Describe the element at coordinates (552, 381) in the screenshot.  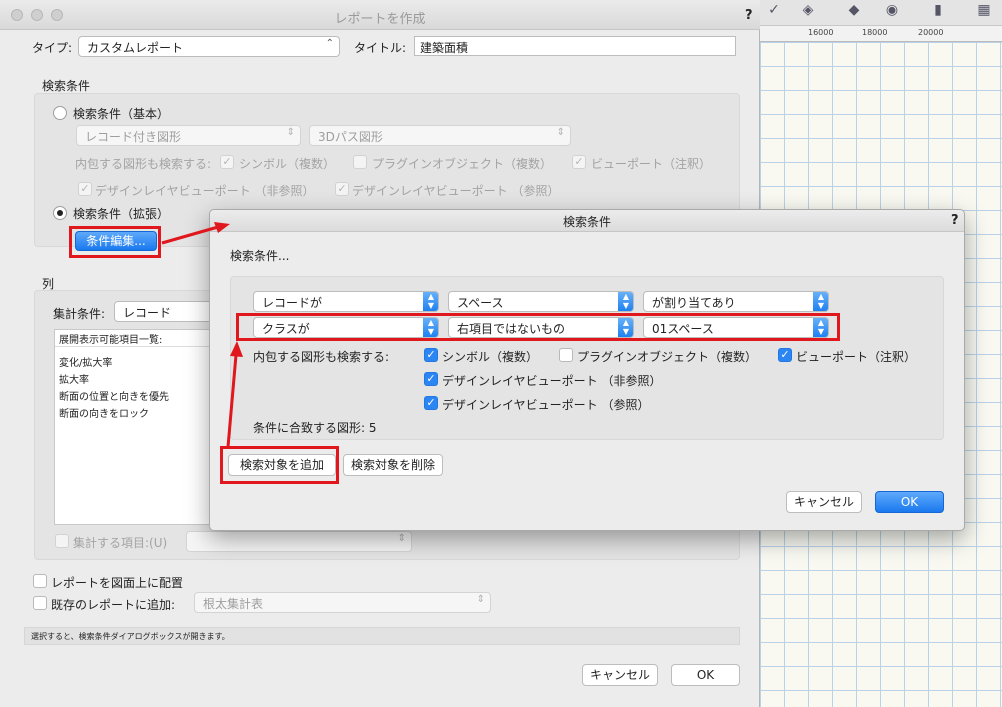
I see `dialog-dlvp-nonref-label: デザインレイヤビューポート （非参照）` at that location.